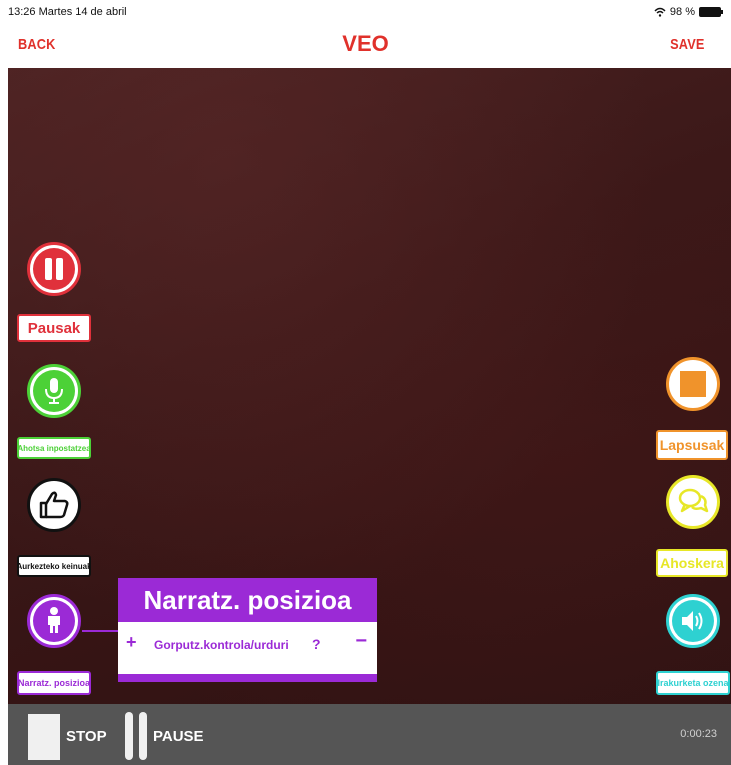  What do you see at coordinates (247, 600) in the screenshot?
I see `panel-title: Narratz. posizioa` at bounding box center [247, 600].